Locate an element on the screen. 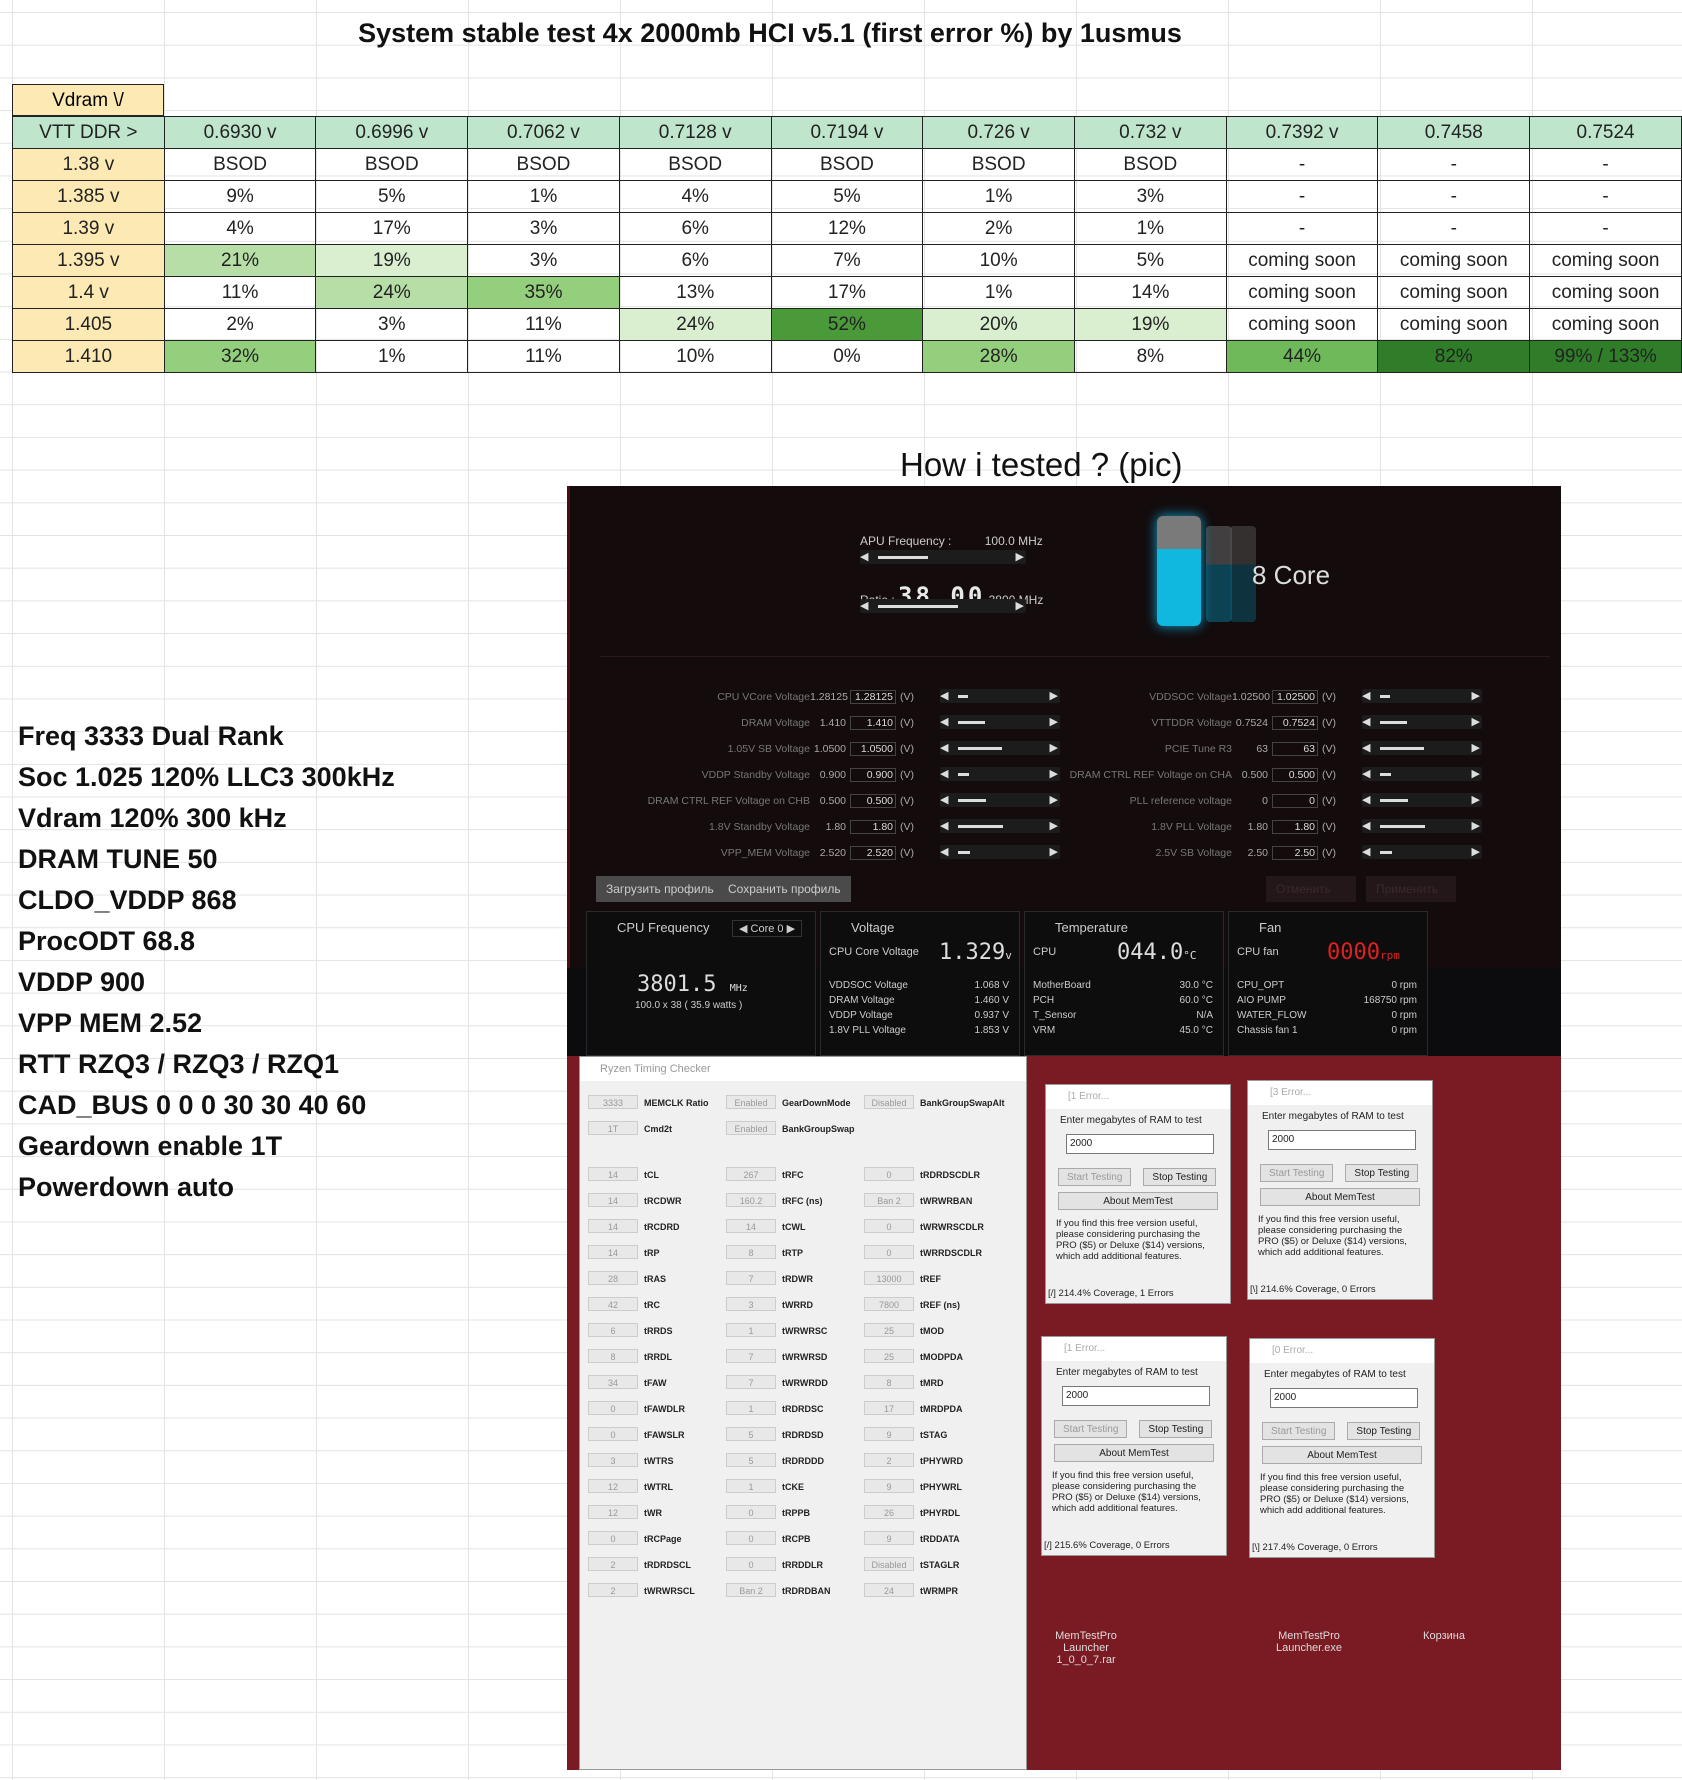  voltage-input: 0 is located at coordinates (1295, 801).